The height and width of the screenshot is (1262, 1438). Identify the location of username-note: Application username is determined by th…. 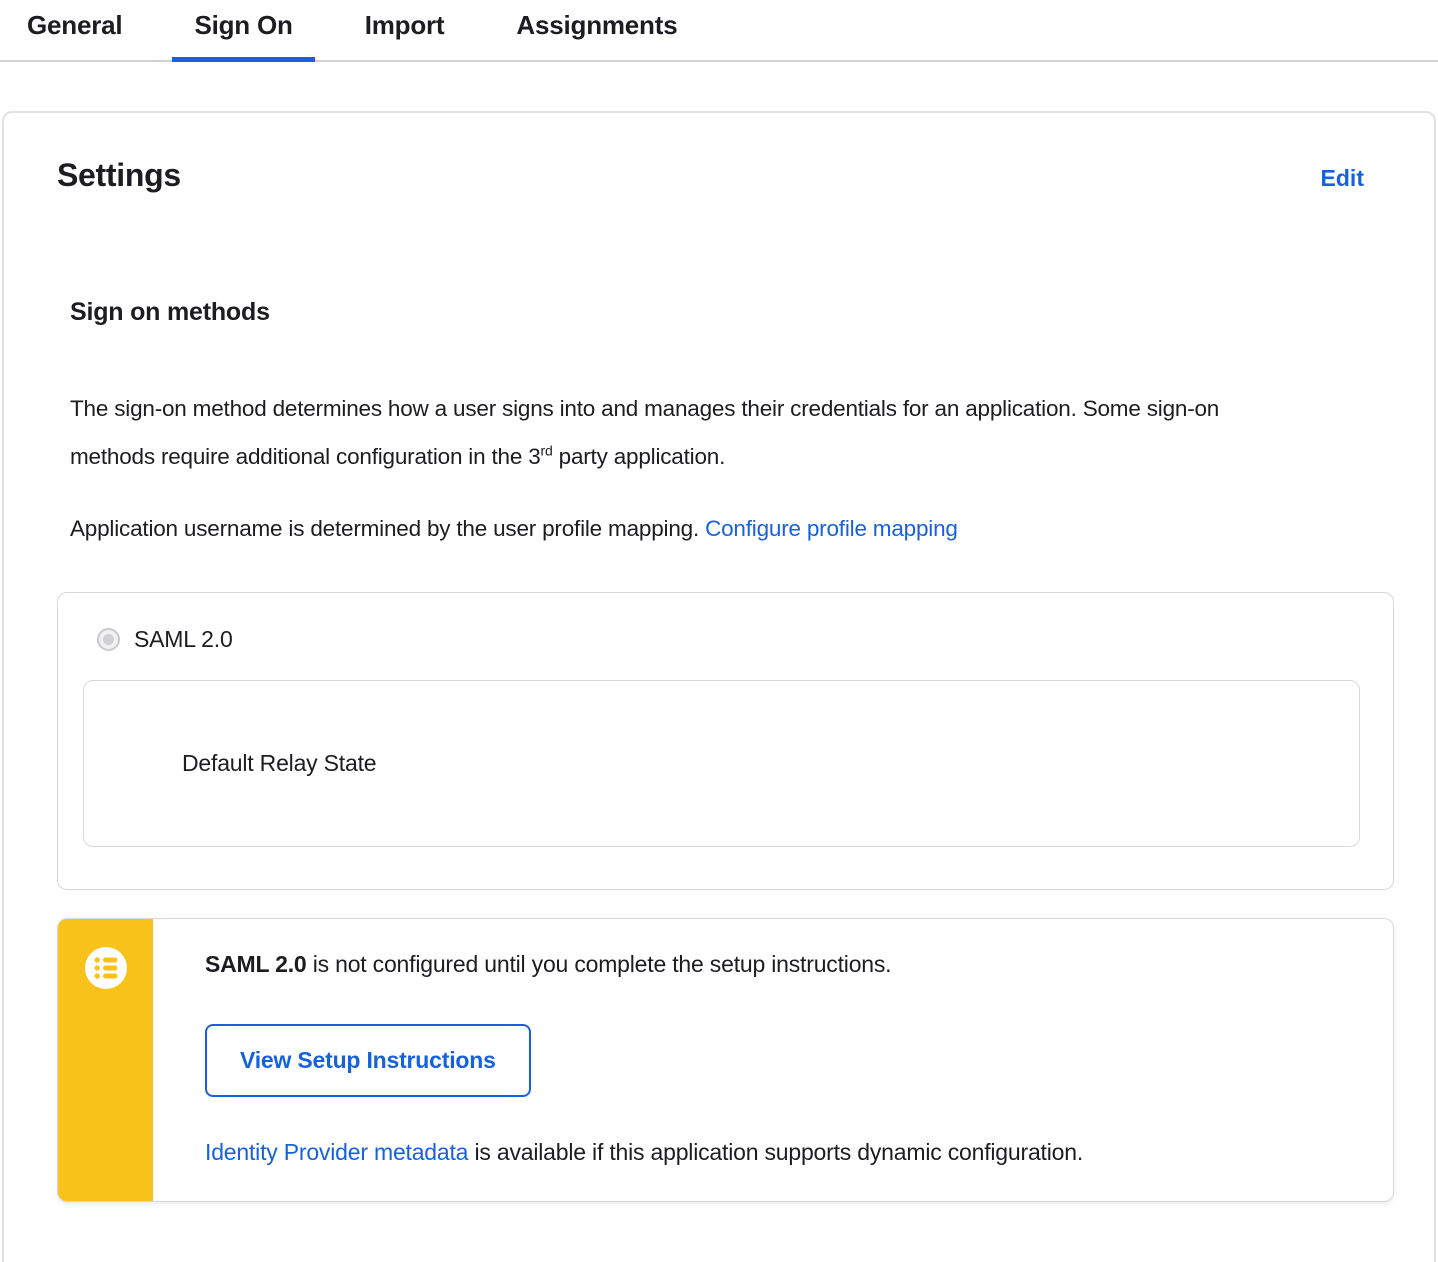
(665, 529).